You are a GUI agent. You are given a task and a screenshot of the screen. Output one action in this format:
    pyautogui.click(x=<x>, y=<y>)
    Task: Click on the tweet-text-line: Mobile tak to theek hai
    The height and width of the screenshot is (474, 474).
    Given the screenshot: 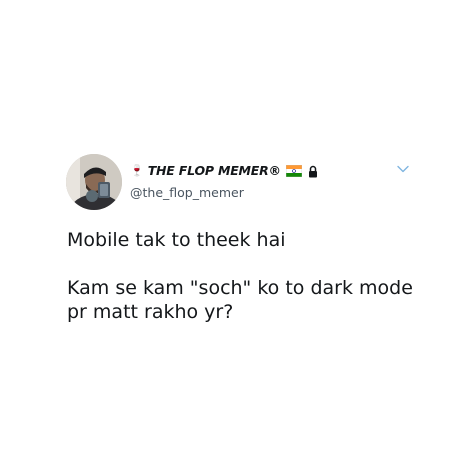 What is the action you would take?
    pyautogui.click(x=176, y=240)
    